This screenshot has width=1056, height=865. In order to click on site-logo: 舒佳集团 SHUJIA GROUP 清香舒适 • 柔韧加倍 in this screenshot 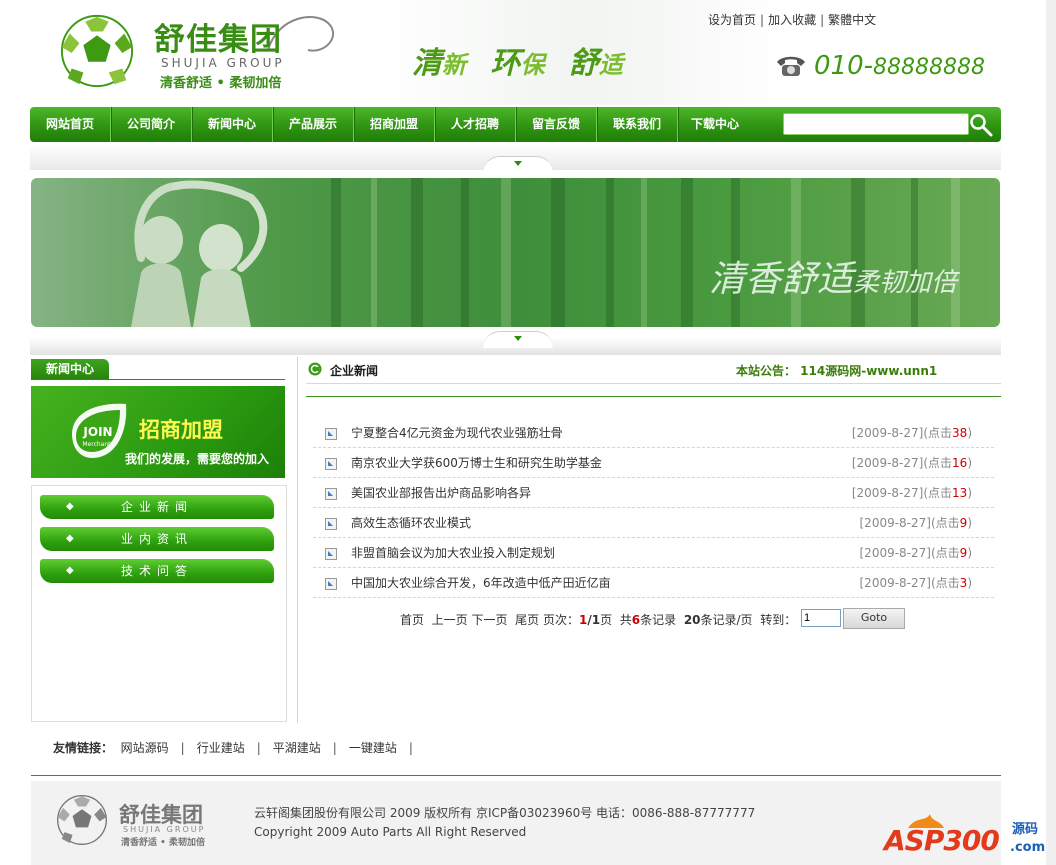, I will do `click(203, 52)`.